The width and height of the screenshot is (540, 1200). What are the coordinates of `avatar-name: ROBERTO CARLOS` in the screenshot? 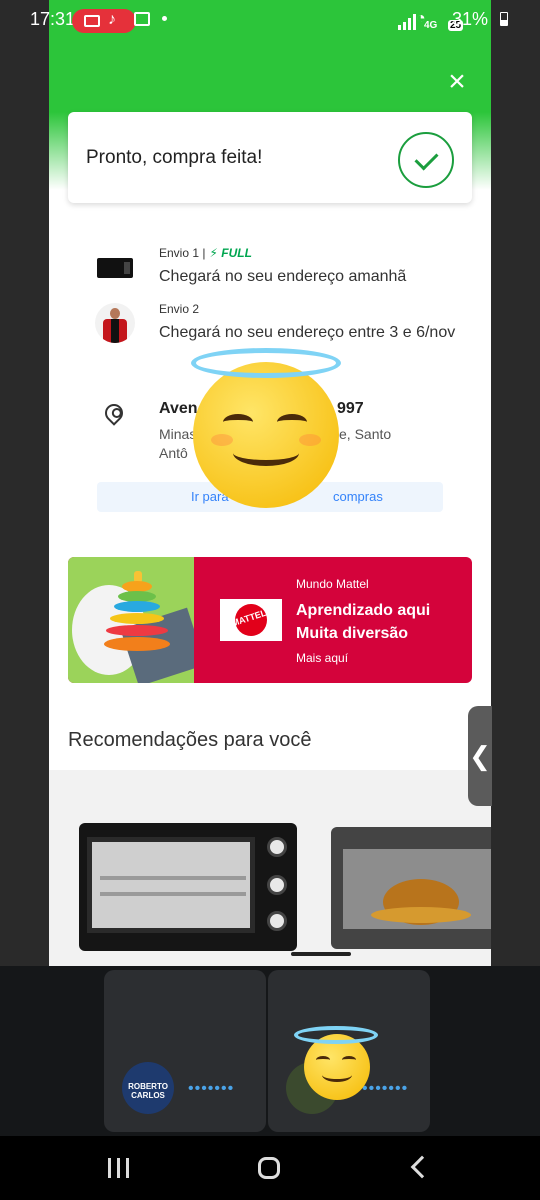 It's located at (148, 1091).